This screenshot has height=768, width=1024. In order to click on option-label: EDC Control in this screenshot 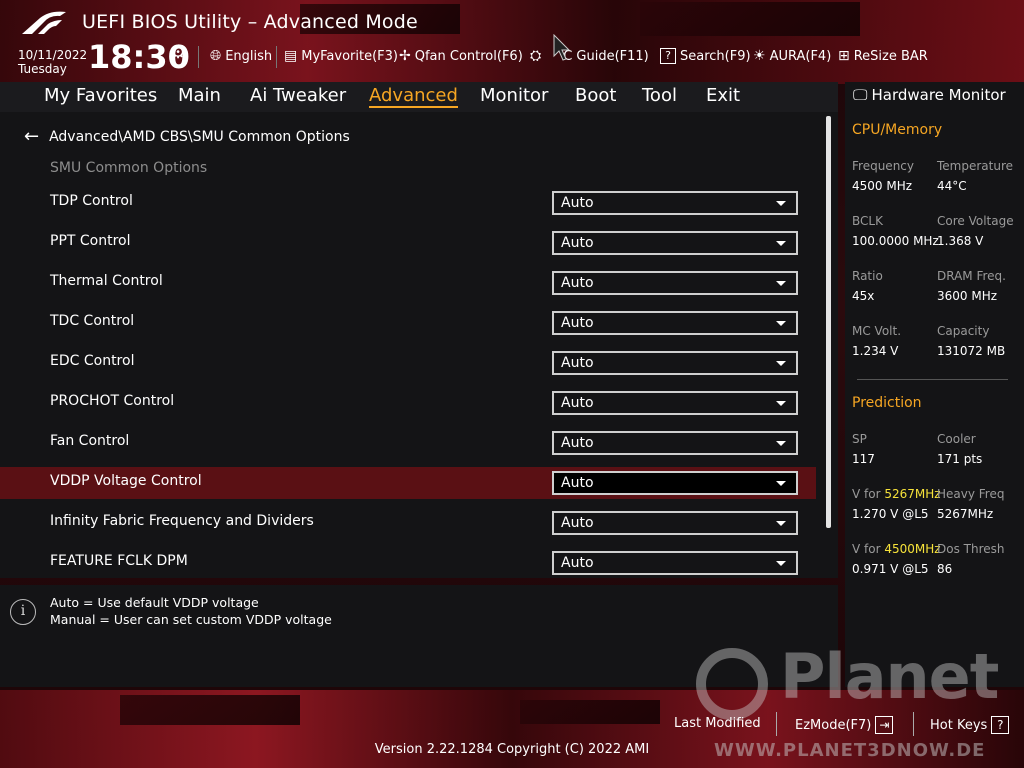, I will do `click(92, 361)`.